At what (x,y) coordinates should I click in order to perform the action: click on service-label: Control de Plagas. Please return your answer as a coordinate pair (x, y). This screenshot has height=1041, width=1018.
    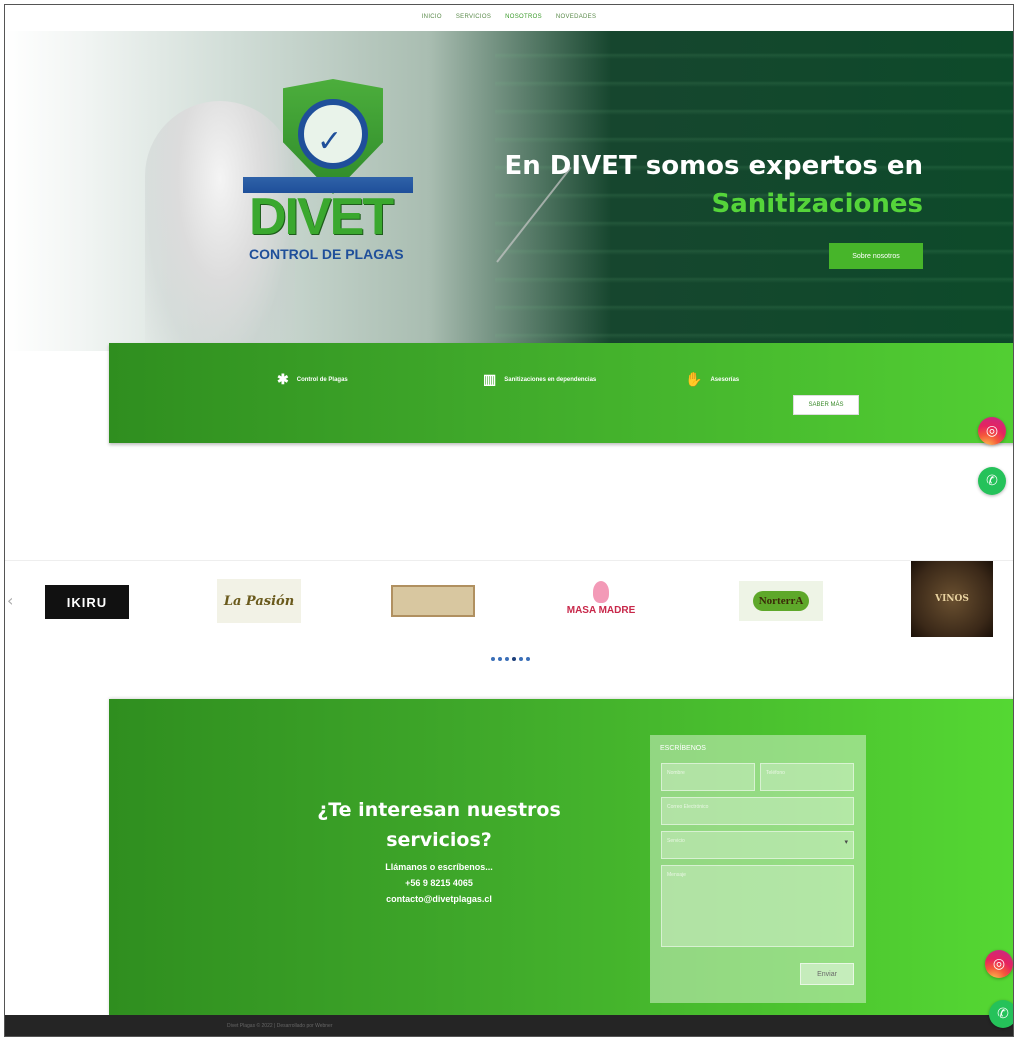
    Looking at the image, I should click on (322, 379).